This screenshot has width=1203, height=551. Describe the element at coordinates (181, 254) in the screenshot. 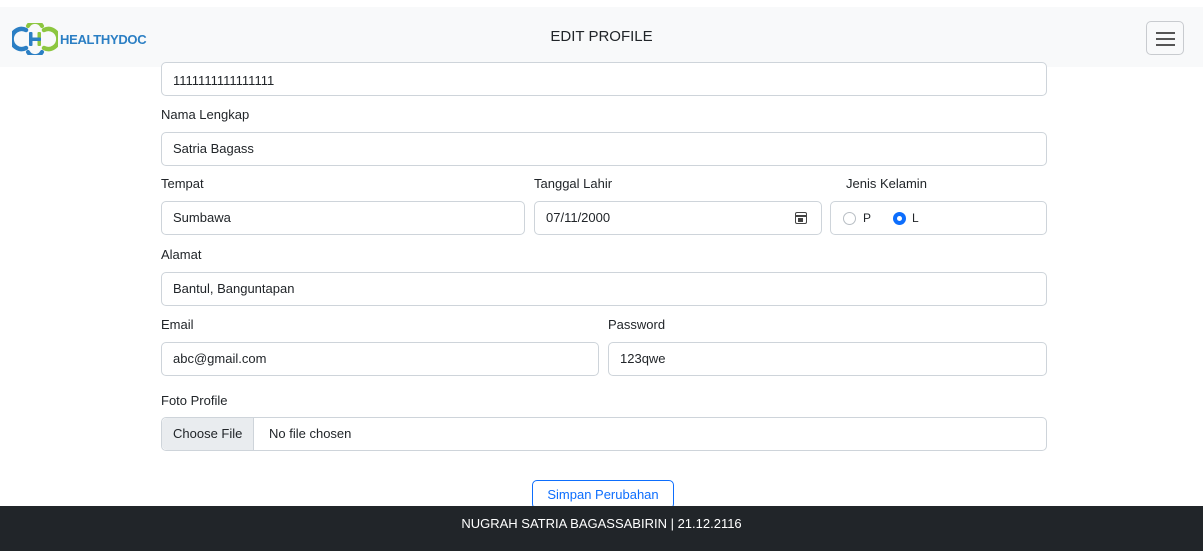

I see `alamat-label: Alamat` at that location.